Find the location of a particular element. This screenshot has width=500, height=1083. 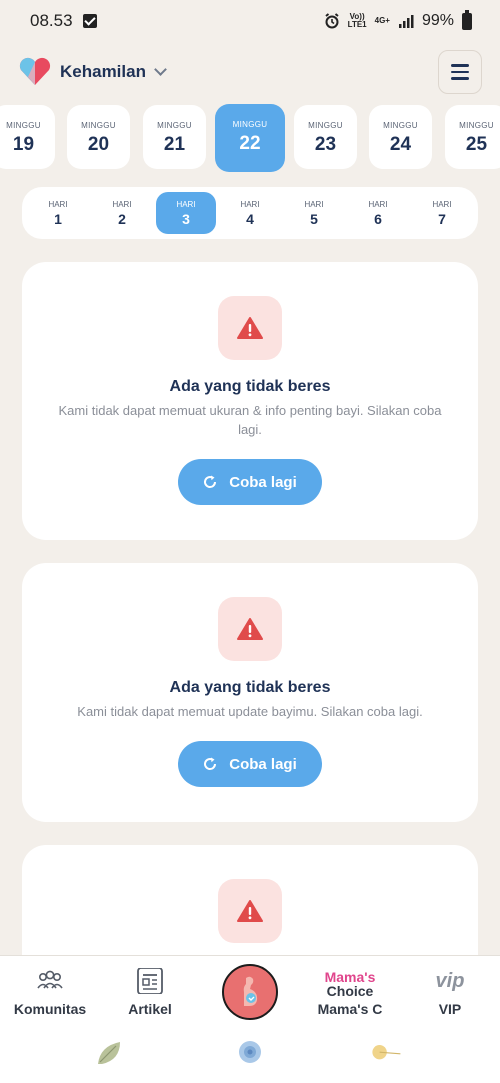

pregnancy-dropdown: Kehamilan is located at coordinates (113, 72).